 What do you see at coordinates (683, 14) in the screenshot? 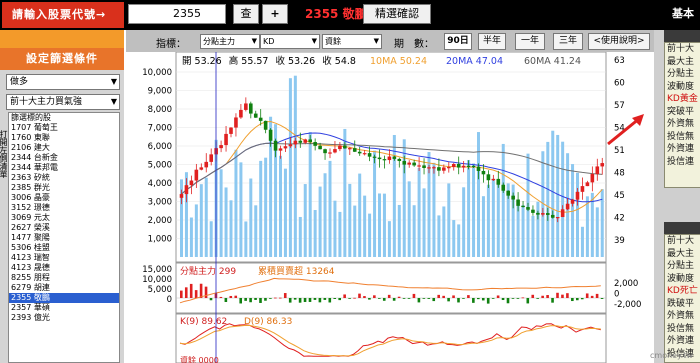
I see `basic-info-tab: 基本` at bounding box center [683, 14].